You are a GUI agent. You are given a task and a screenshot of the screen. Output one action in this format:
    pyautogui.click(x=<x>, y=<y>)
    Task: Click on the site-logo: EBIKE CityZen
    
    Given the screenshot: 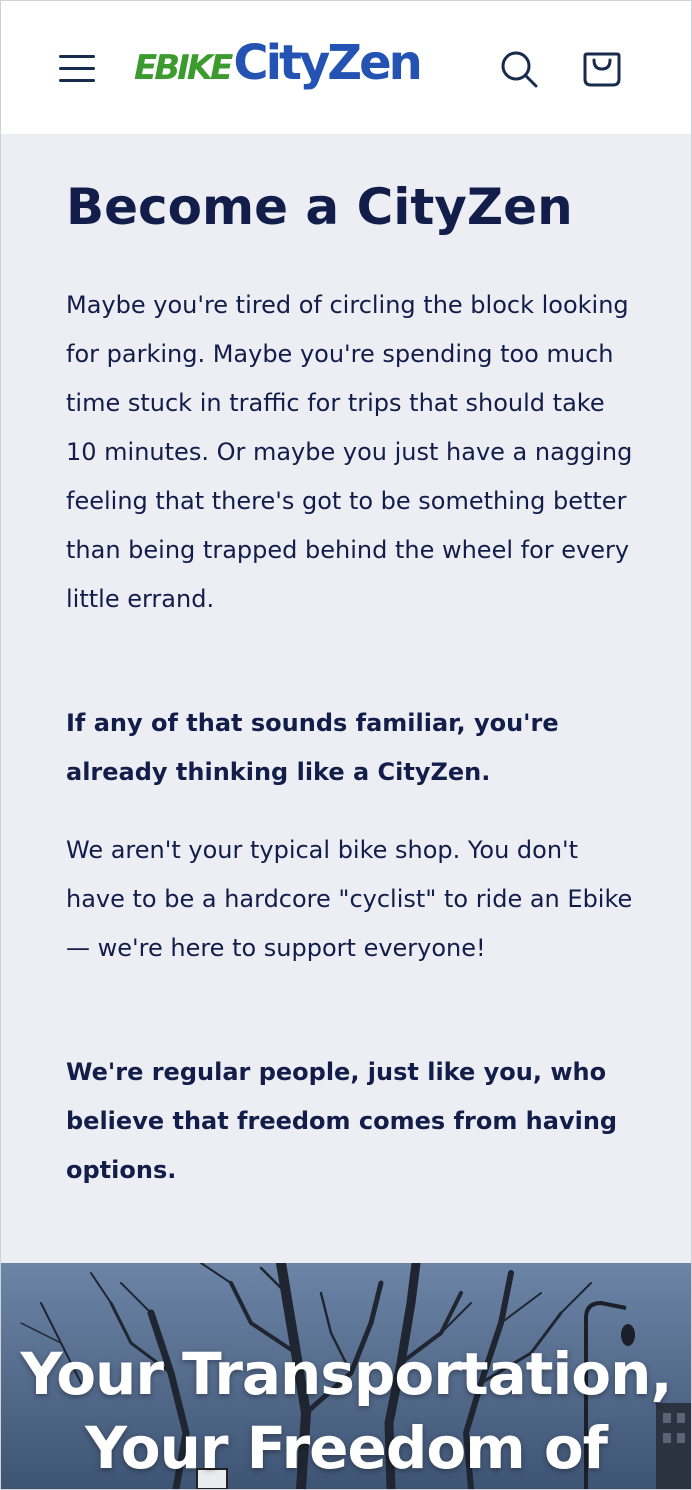 What is the action you would take?
    pyautogui.click(x=278, y=70)
    